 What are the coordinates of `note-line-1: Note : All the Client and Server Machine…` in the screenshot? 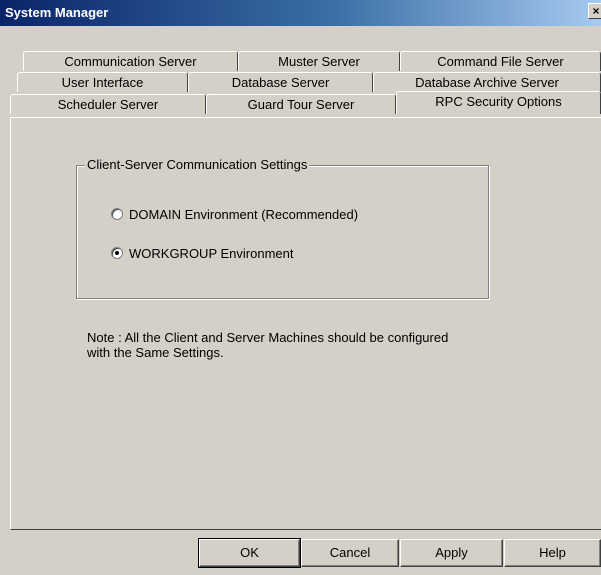 It's located at (268, 337).